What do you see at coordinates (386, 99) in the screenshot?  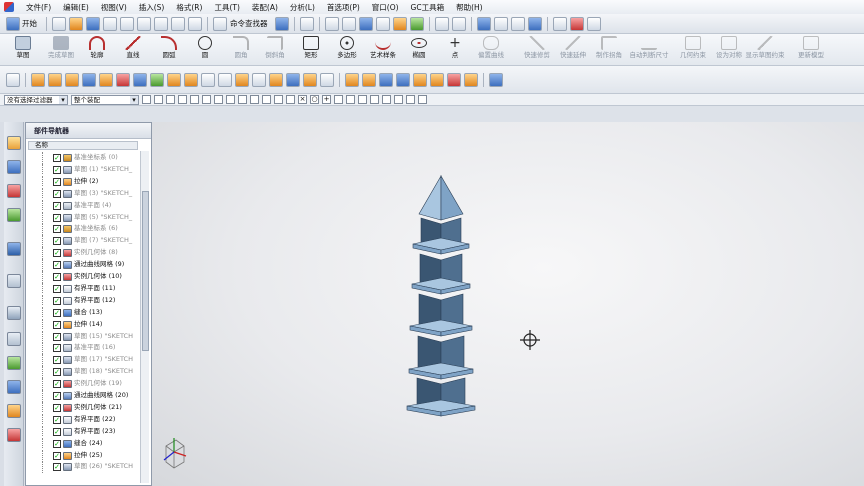 I see `snap-ordinary-point-icon` at bounding box center [386, 99].